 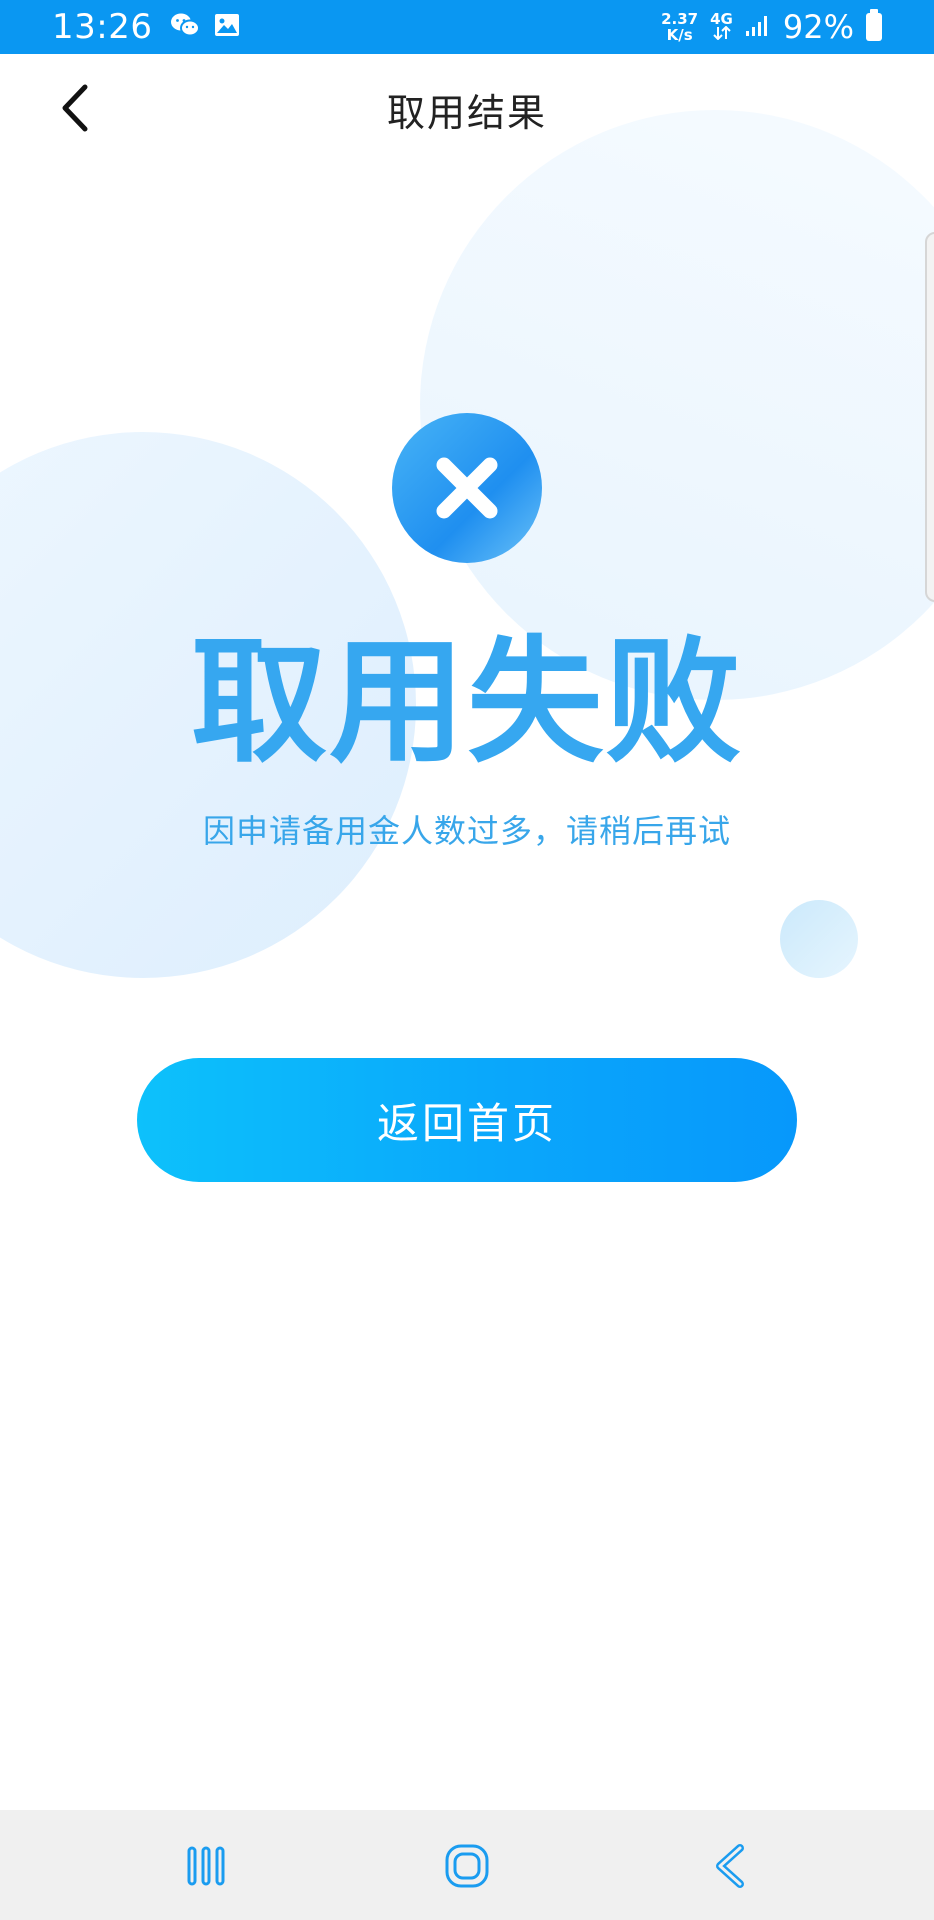 What do you see at coordinates (467, 27) in the screenshot?
I see `status-bar: 13:26 2.37 K/s 4G 92%` at bounding box center [467, 27].